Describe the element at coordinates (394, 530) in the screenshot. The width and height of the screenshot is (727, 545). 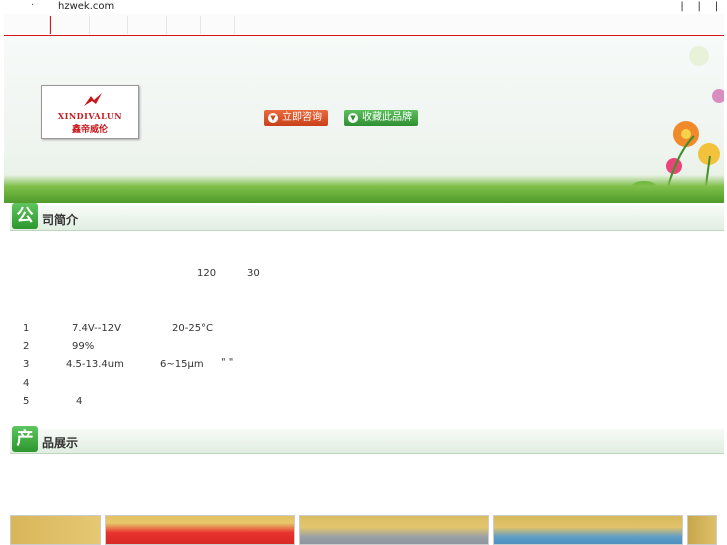
I see `product-photo-grey-fabric` at that location.